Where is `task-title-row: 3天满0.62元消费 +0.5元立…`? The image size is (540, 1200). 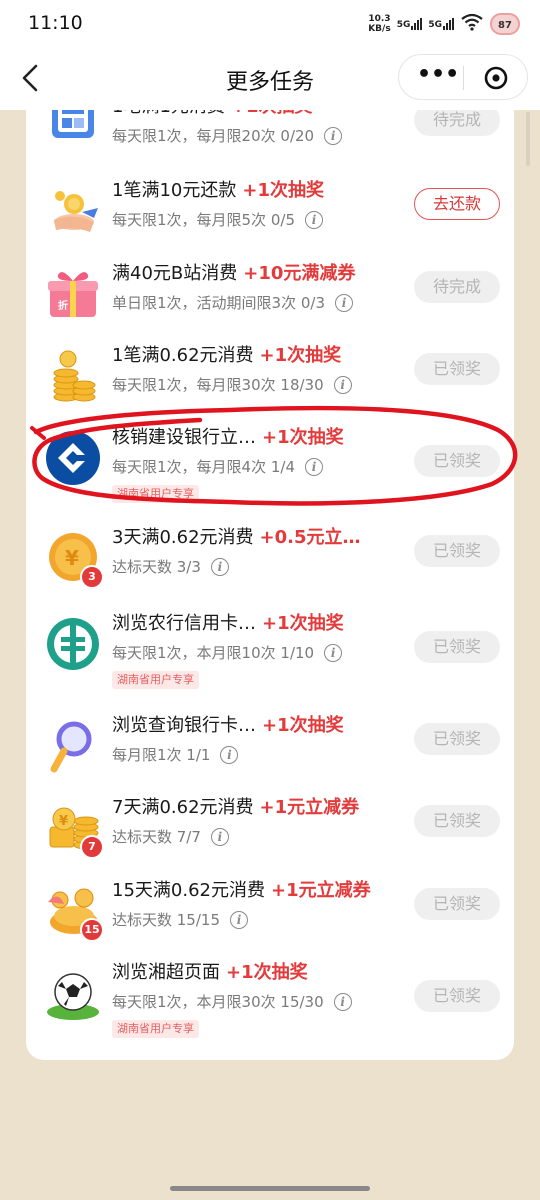 task-title-row: 3天满0.62元消费 +0.5元立… is located at coordinates (253, 538).